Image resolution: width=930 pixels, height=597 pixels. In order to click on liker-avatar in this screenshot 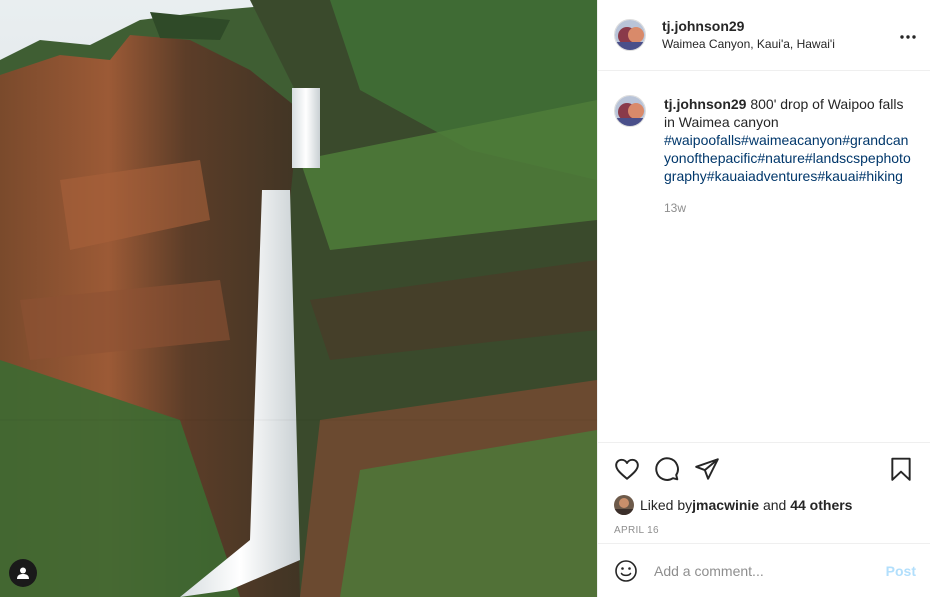, I will do `click(624, 505)`.